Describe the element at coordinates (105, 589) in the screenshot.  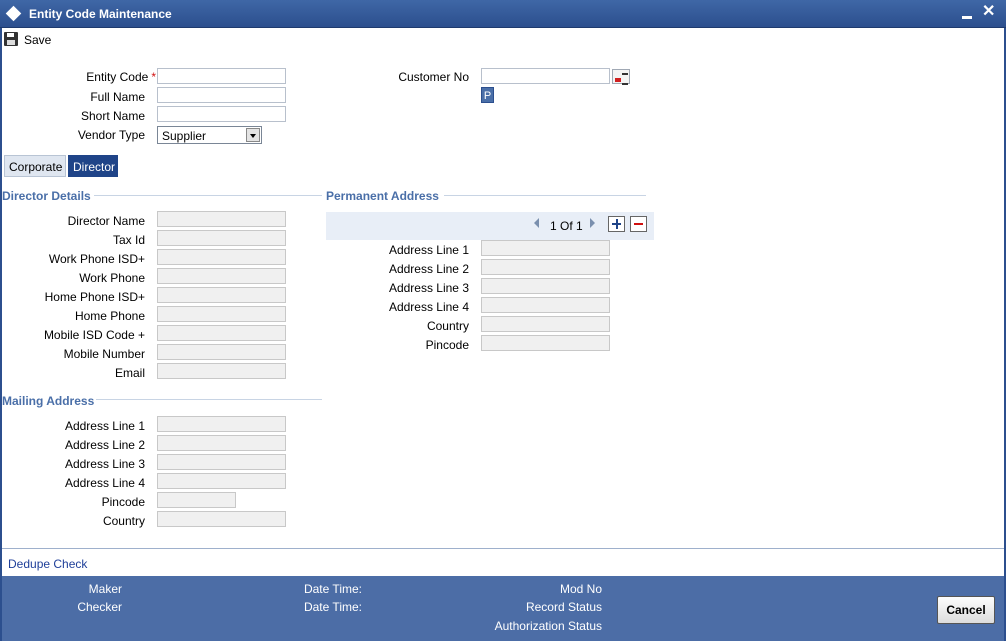
I see `maker-label: Maker` at that location.